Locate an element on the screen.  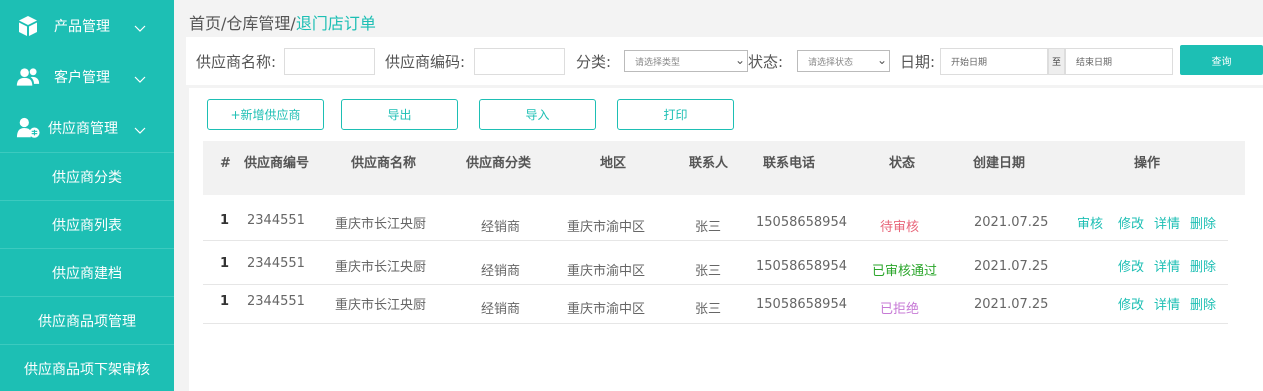
sidebar-item-supplier-list: 供应商列表 is located at coordinates (87, 224).